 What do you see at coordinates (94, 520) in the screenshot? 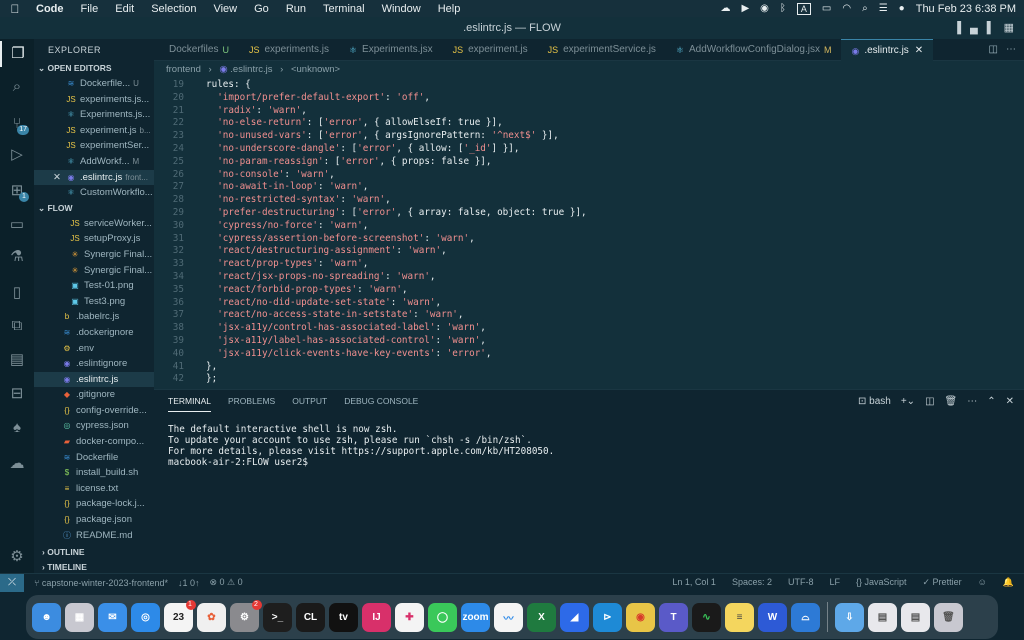
I see `file-tree-item: {} package.json` at bounding box center [94, 520].